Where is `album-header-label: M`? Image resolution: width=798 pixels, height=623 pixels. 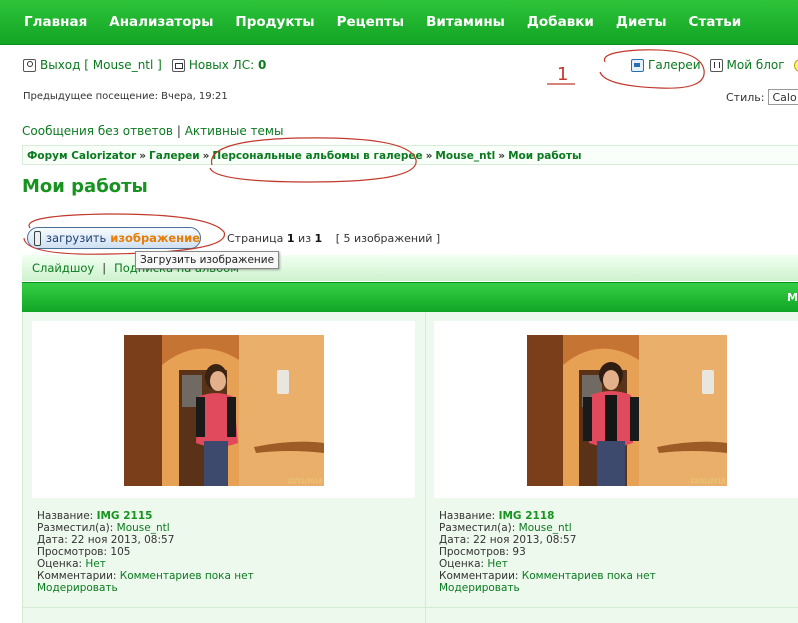 album-header-label: M is located at coordinates (792, 297).